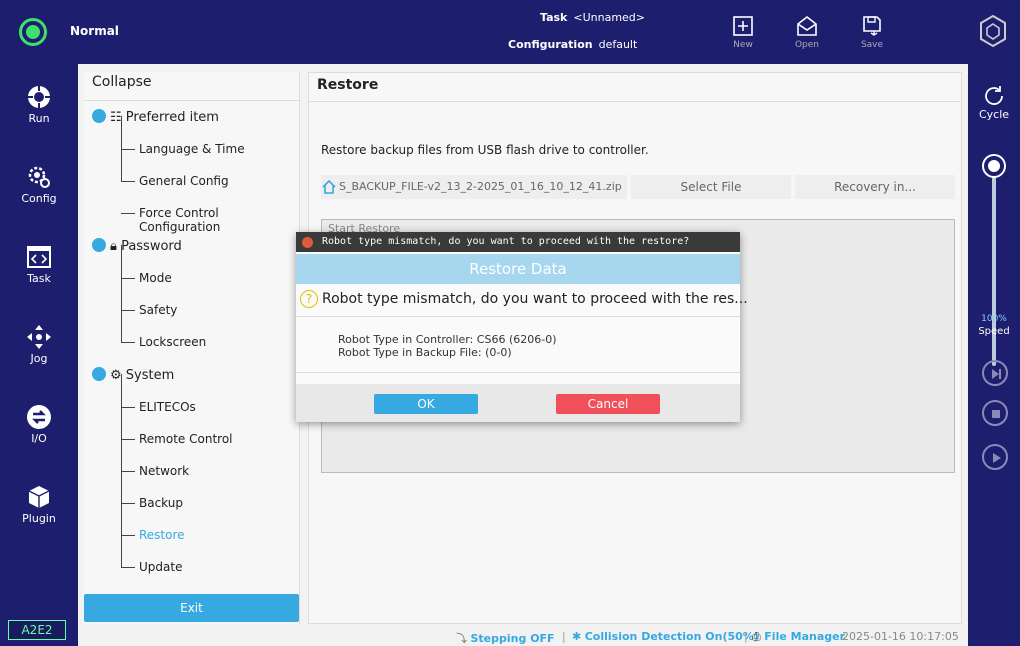 The height and width of the screenshot is (646, 1020). I want to click on tree-item-safety: Safety, so click(158, 310).